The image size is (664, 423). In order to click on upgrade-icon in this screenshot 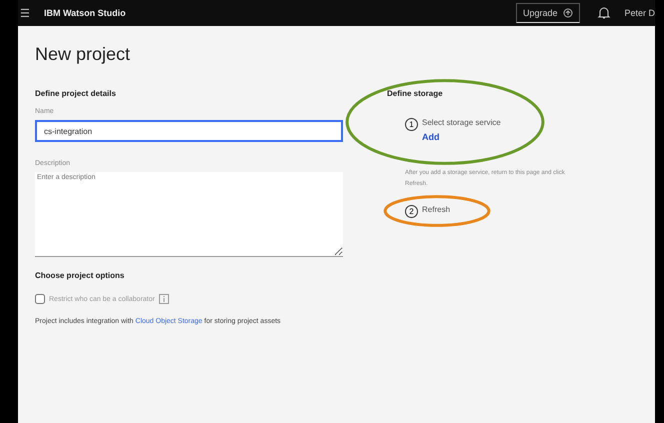, I will do `click(568, 13)`.